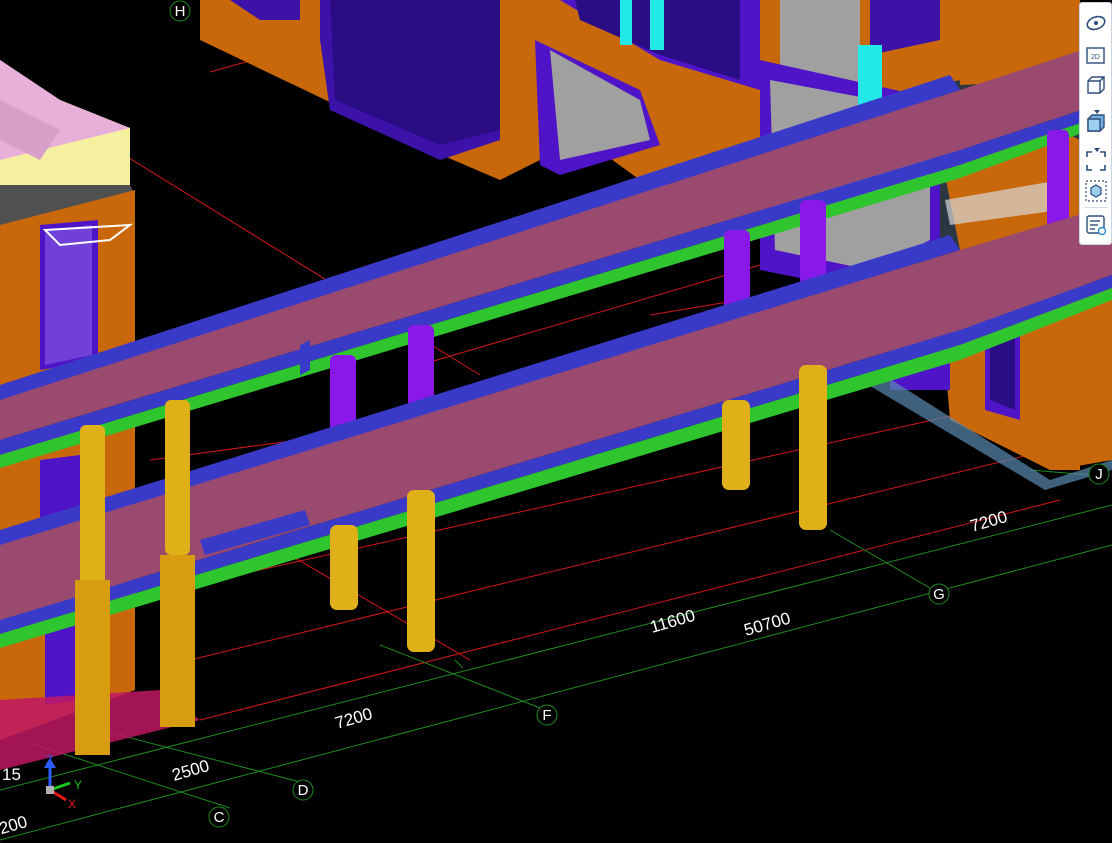  Describe the element at coordinates (49, 760) in the screenshot. I see `svg-text: Z` at that location.